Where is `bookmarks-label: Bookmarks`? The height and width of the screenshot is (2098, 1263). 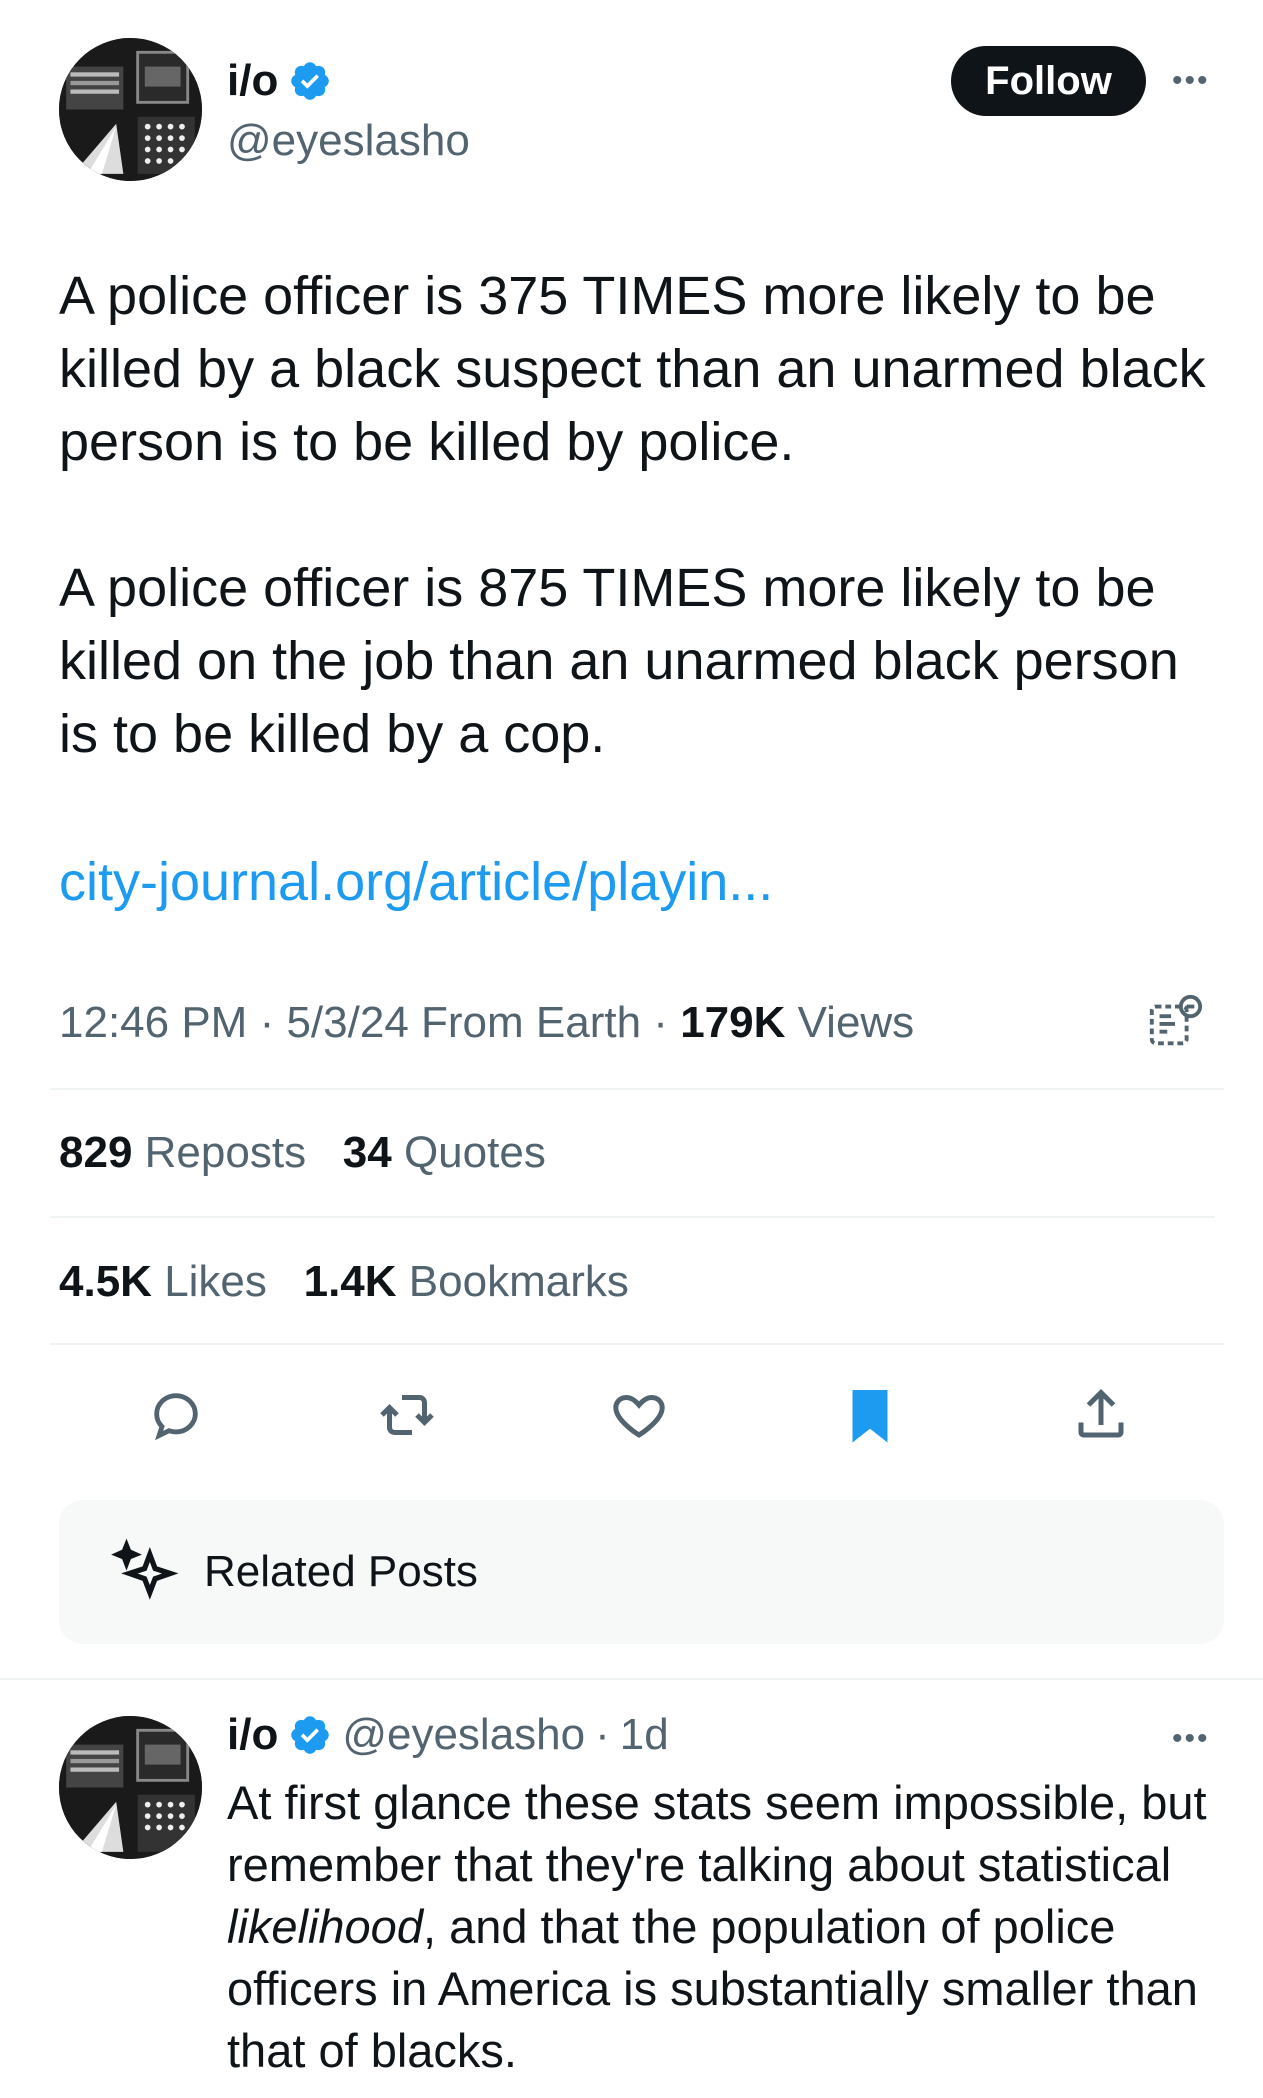
bookmarks-label: Bookmarks is located at coordinates (518, 1281).